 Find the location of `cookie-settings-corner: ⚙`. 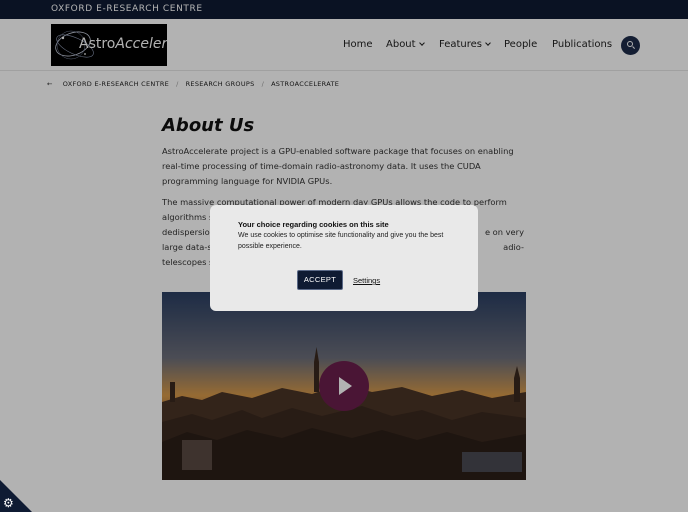

cookie-settings-corner: ⚙ is located at coordinates (16, 496).